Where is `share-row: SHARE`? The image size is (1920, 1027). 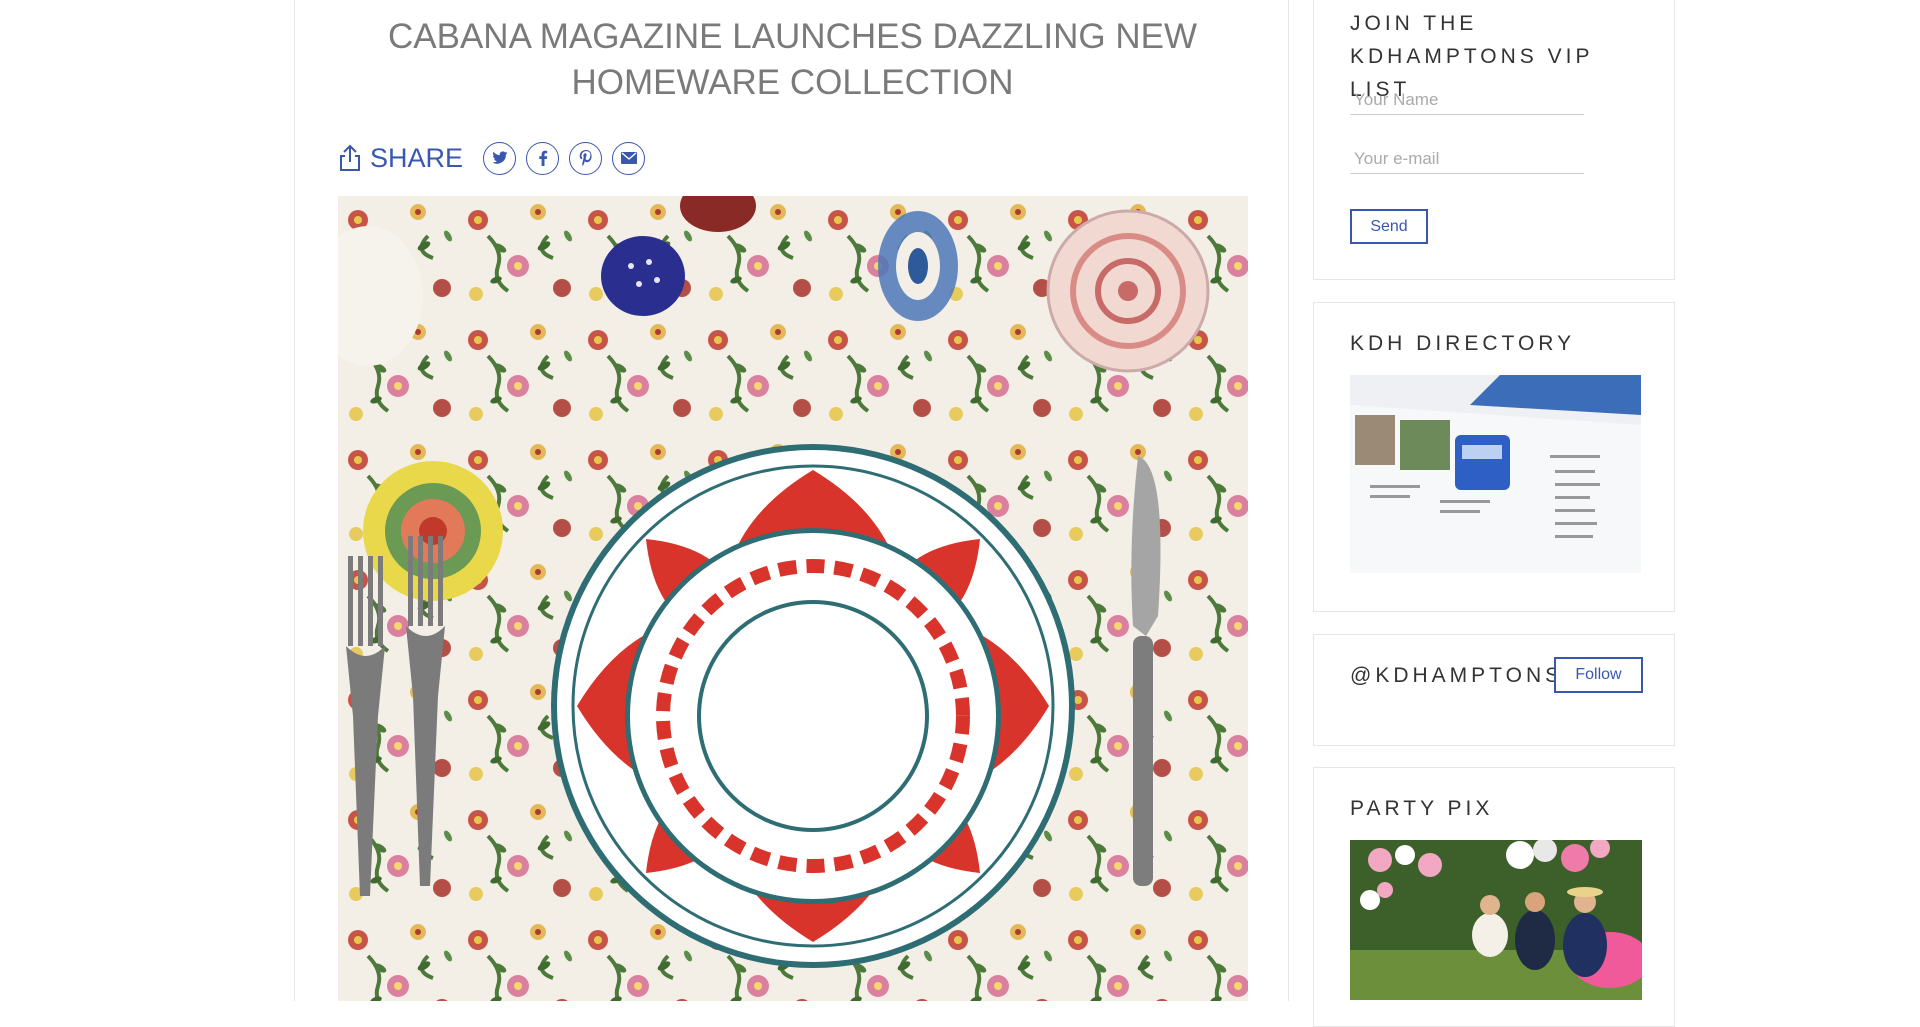 share-row: SHARE is located at coordinates (496, 158).